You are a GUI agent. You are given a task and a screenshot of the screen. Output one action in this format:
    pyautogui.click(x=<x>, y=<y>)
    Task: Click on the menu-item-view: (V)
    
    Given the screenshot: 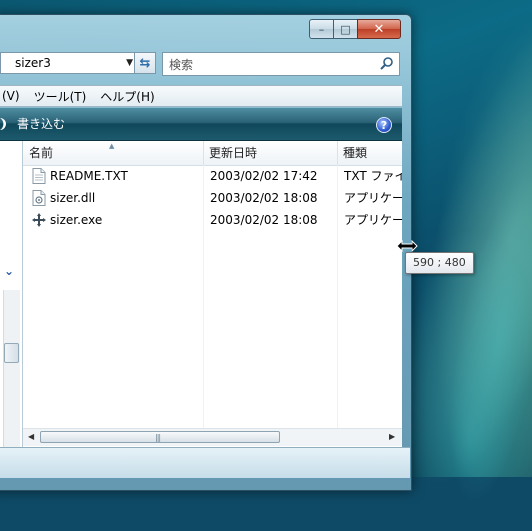 What is the action you would take?
    pyautogui.click(x=18, y=96)
    